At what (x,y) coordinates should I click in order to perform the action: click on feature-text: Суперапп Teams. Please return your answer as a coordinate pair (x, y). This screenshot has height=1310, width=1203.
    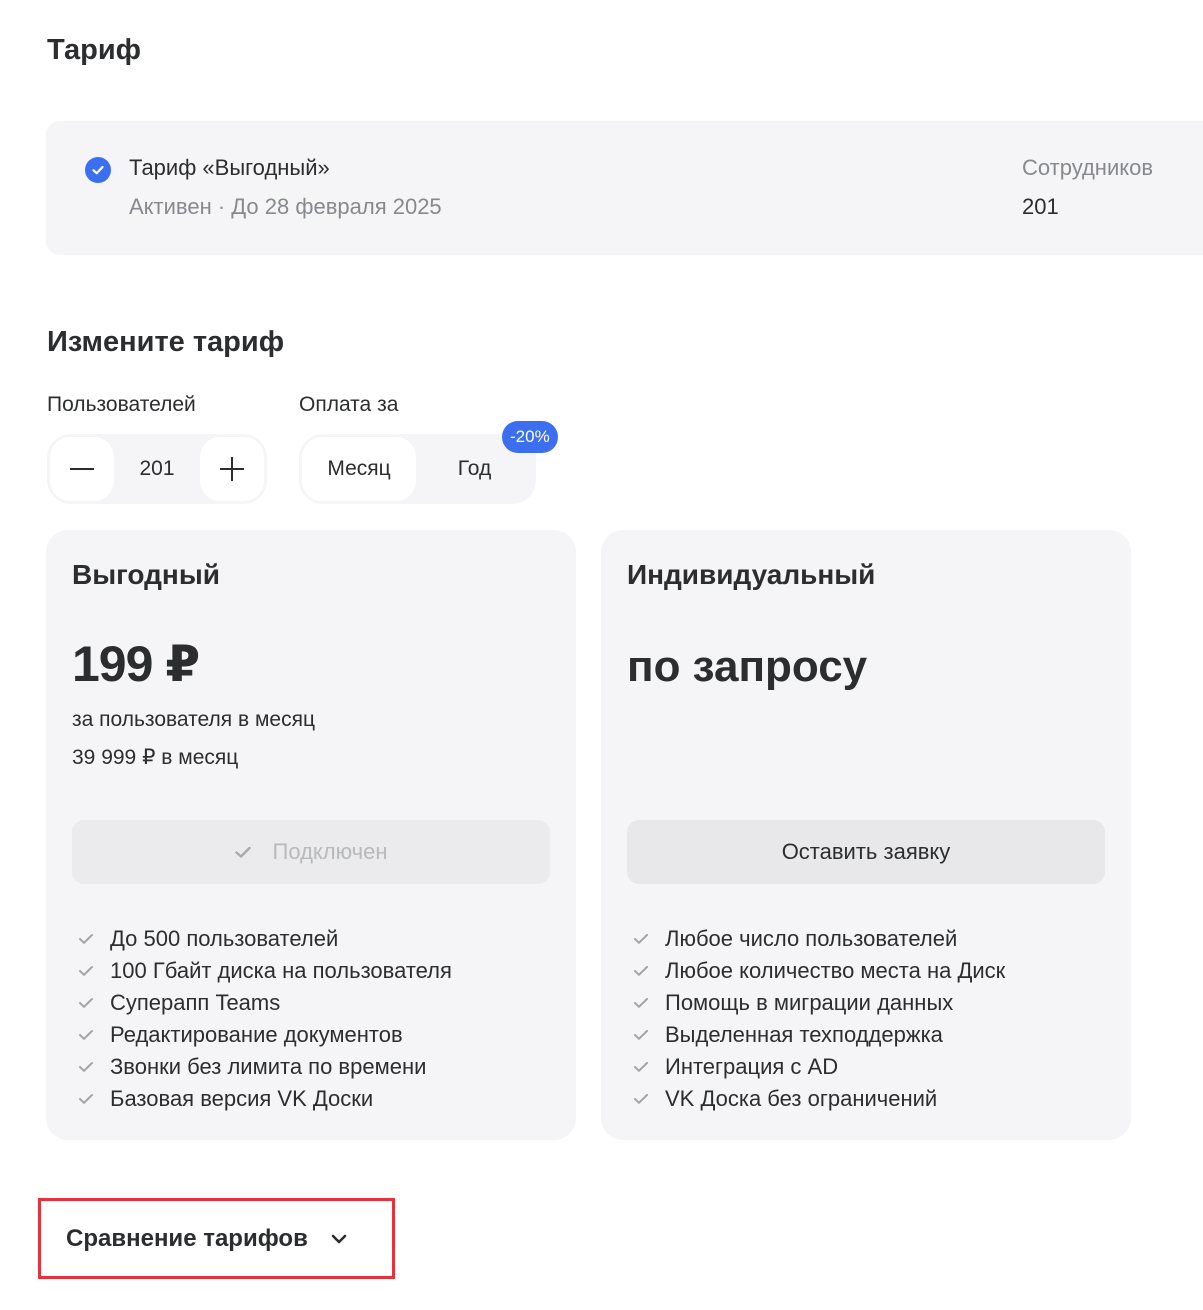
    Looking at the image, I should click on (195, 1002).